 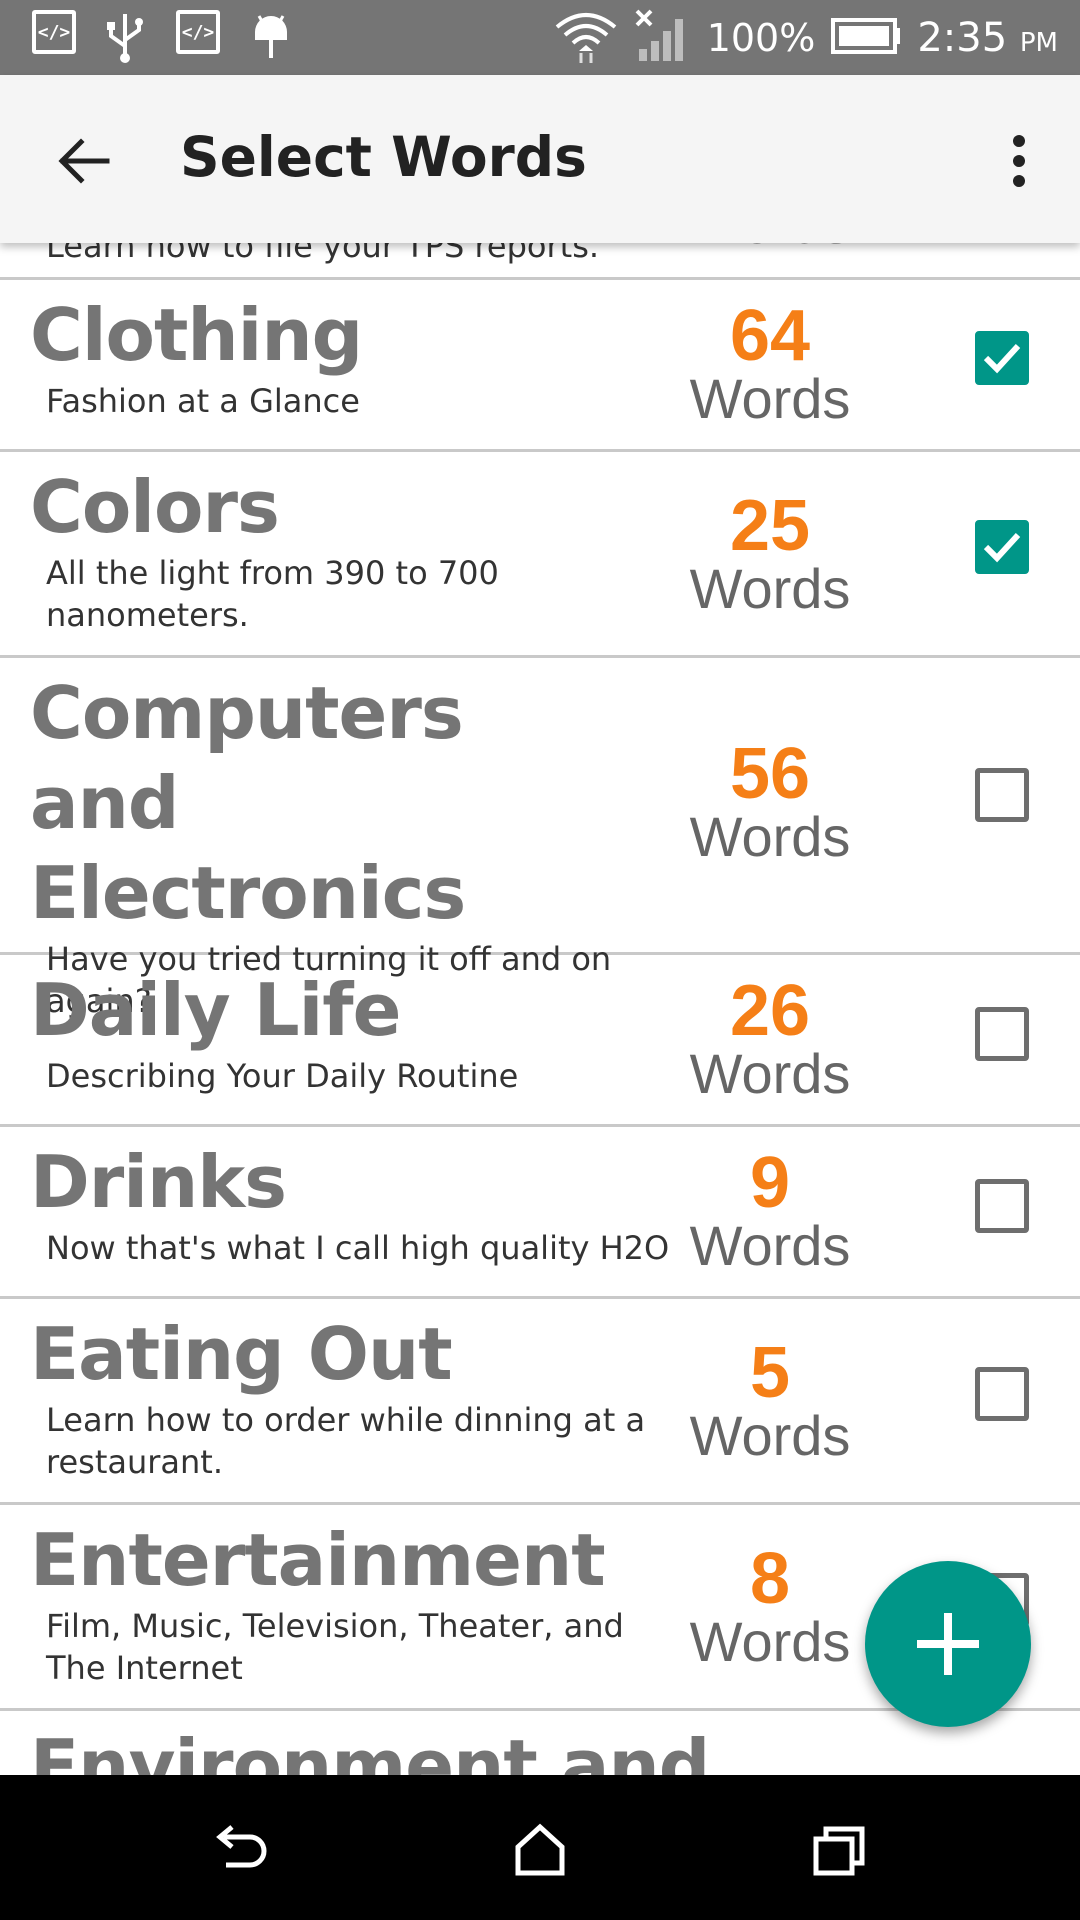 I want to click on category-title: Eating Out, so click(x=241, y=1354).